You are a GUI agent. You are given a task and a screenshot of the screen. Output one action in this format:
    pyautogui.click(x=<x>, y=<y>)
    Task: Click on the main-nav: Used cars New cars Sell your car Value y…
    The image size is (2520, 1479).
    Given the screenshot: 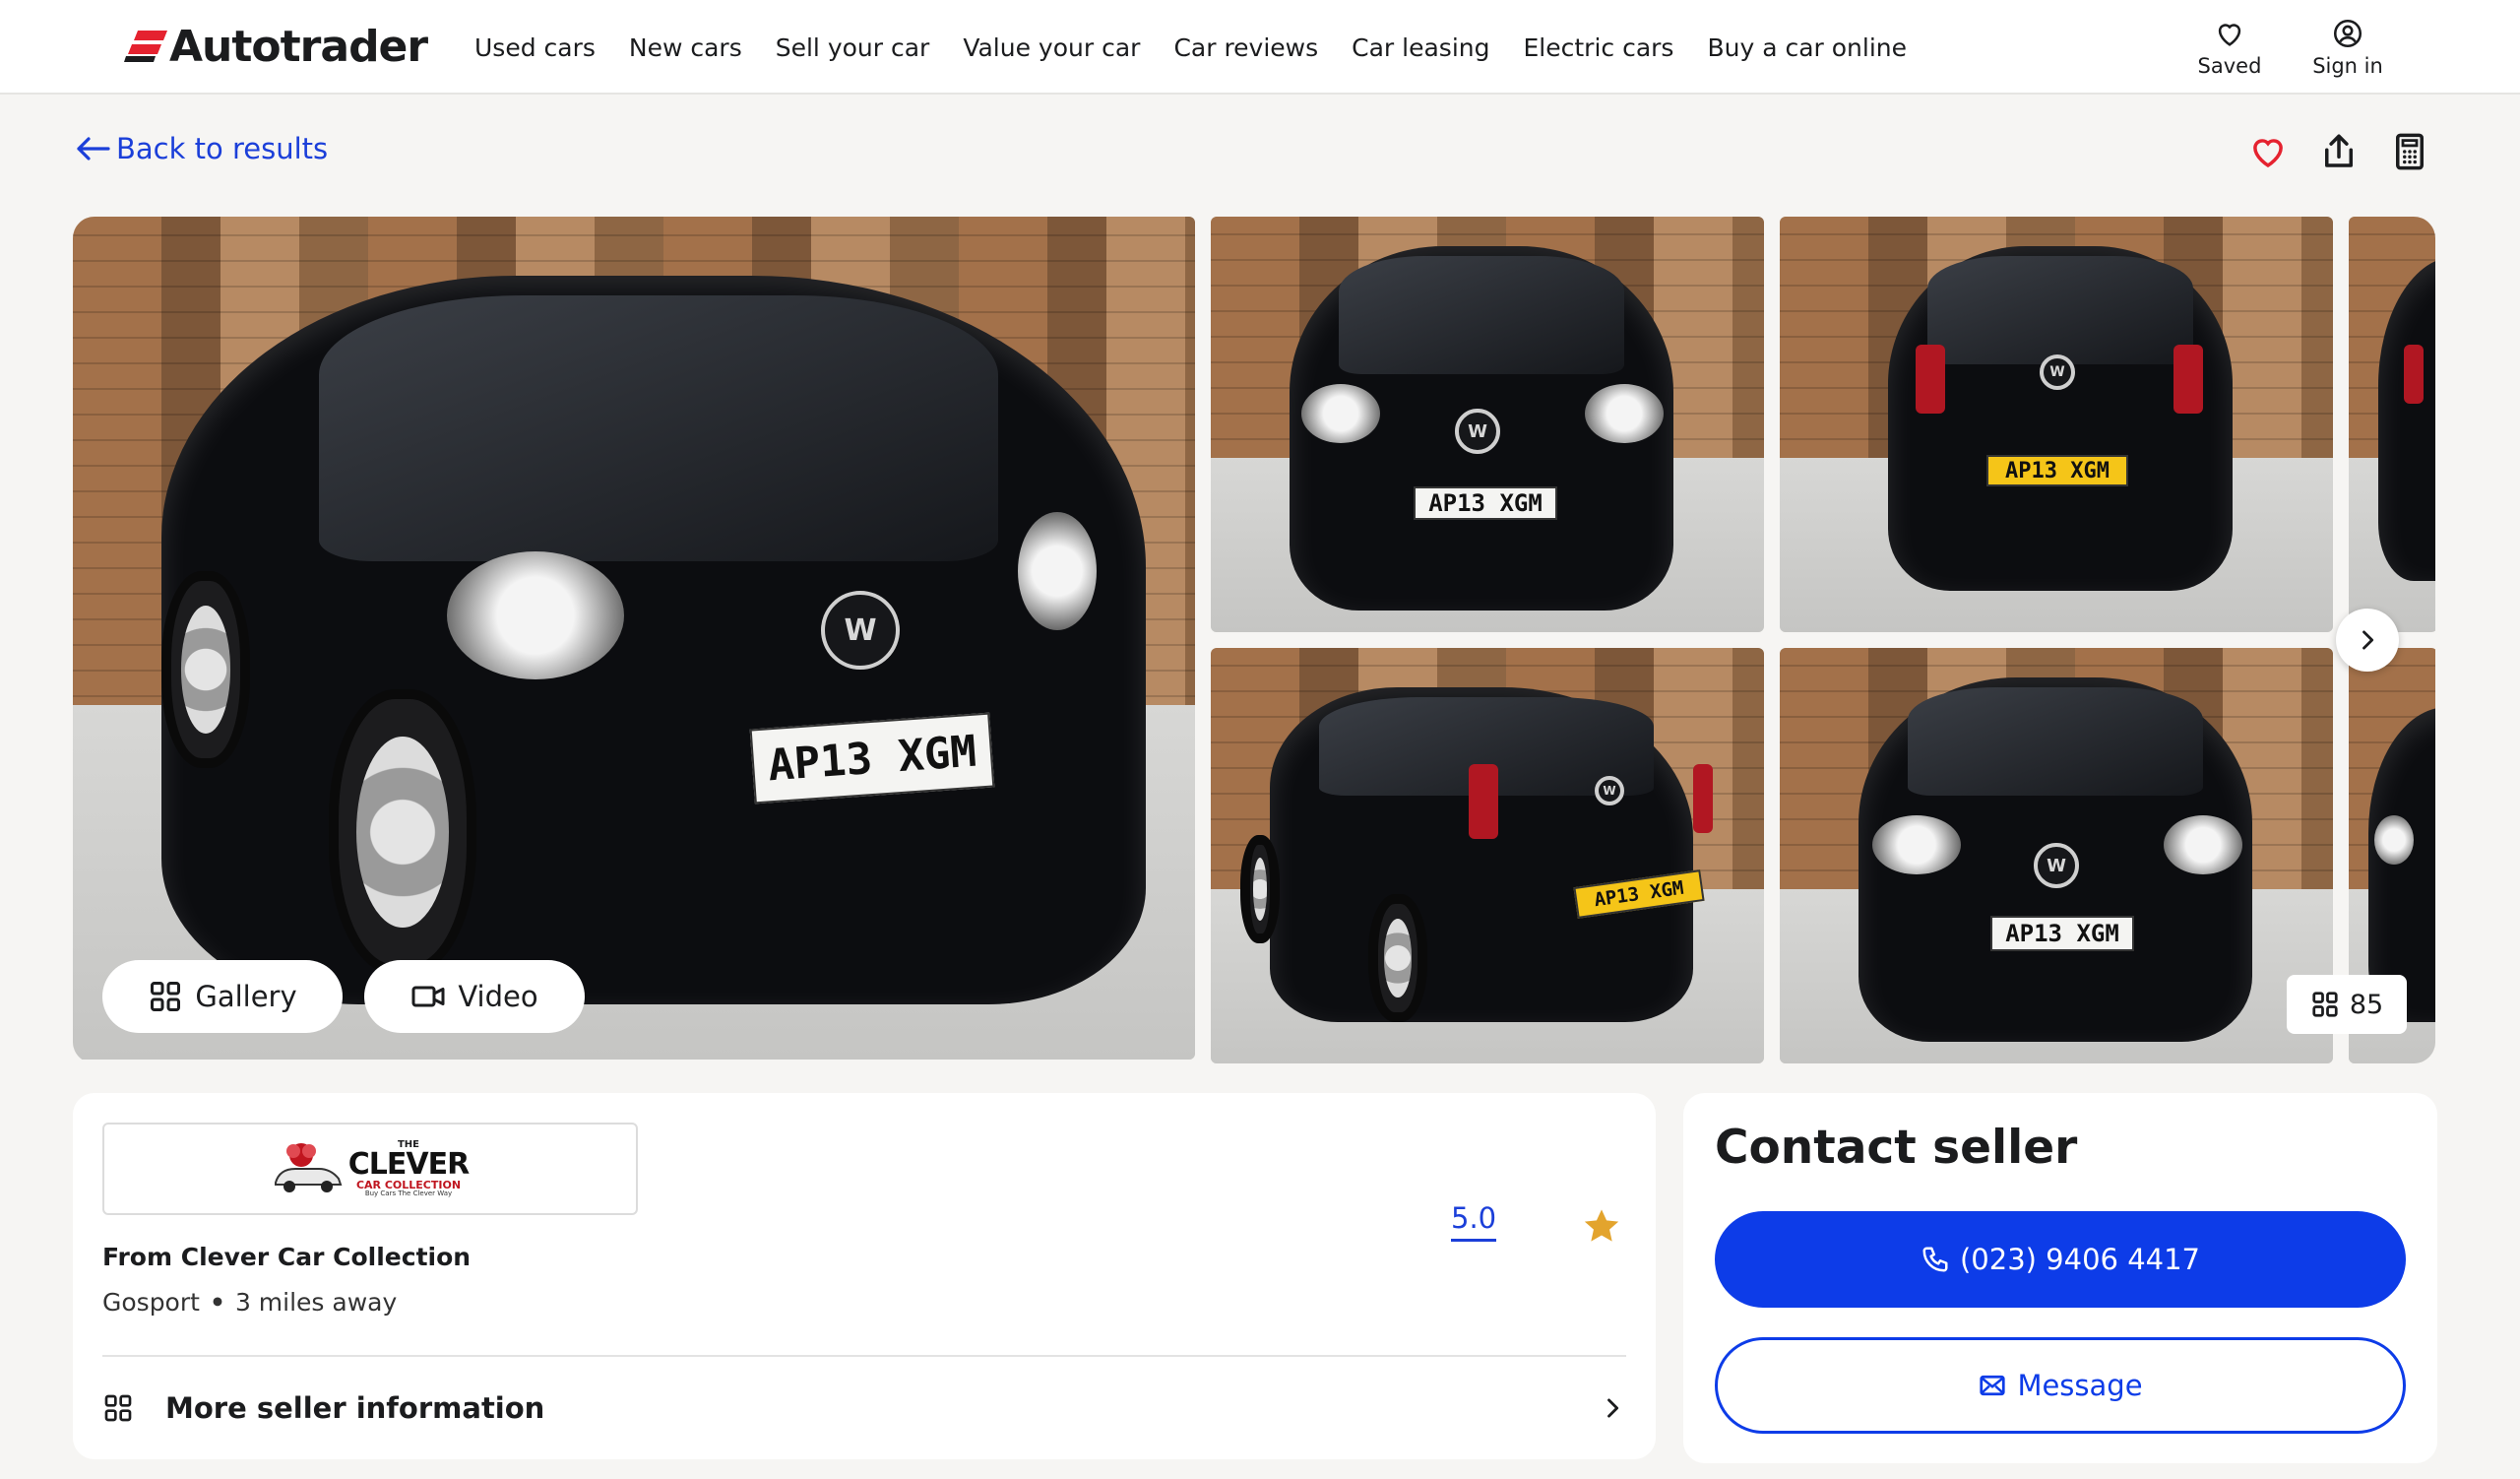 What is the action you would take?
    pyautogui.click(x=1207, y=47)
    